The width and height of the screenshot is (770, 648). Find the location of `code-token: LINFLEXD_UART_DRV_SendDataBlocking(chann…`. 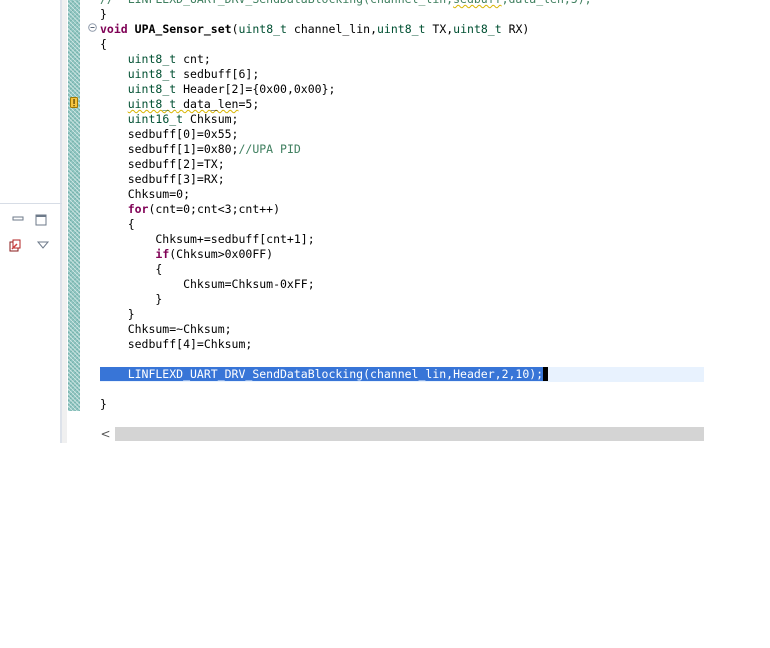

code-token: LINFLEXD_UART_DRV_SendDataBlocking(chann… is located at coordinates (322, 374).